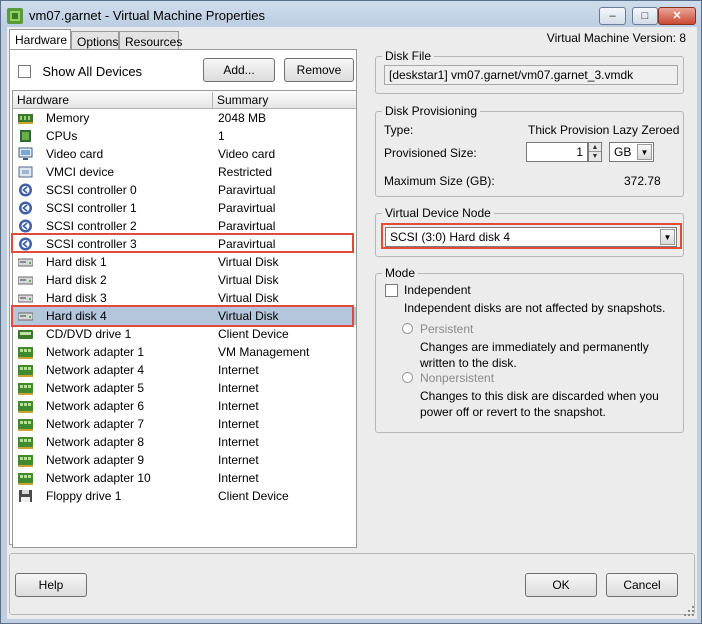 Image resolution: width=702 pixels, height=624 pixels. Describe the element at coordinates (184, 478) in the screenshot. I see `hw-row-network-adapter-10: Network adapter 10 Internet` at that location.